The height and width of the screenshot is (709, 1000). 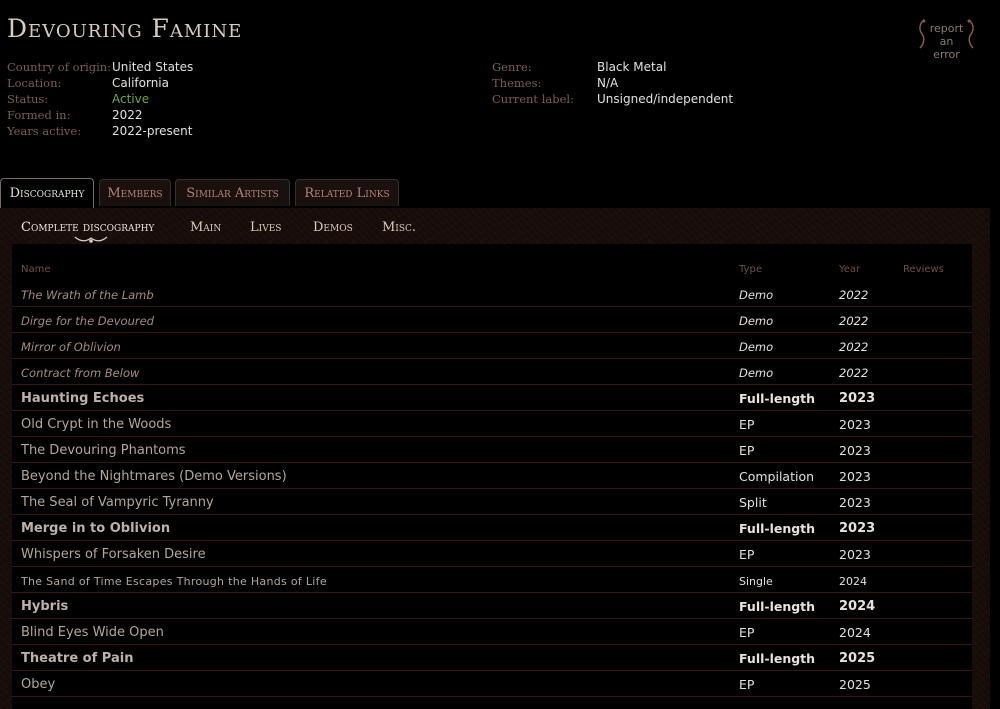 I want to click on release-name-link: Merge in to Oblivion, so click(x=95, y=528).